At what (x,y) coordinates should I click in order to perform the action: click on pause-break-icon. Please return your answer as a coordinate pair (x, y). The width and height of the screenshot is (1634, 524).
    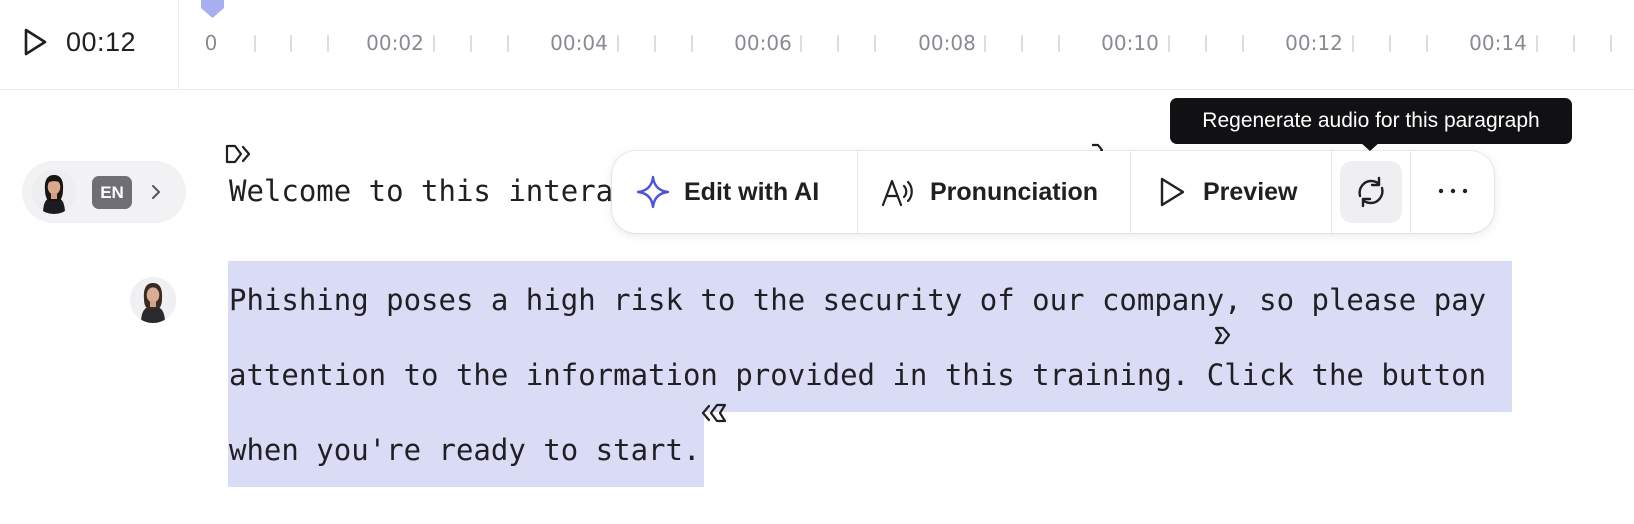
    Looking at the image, I should click on (239, 154).